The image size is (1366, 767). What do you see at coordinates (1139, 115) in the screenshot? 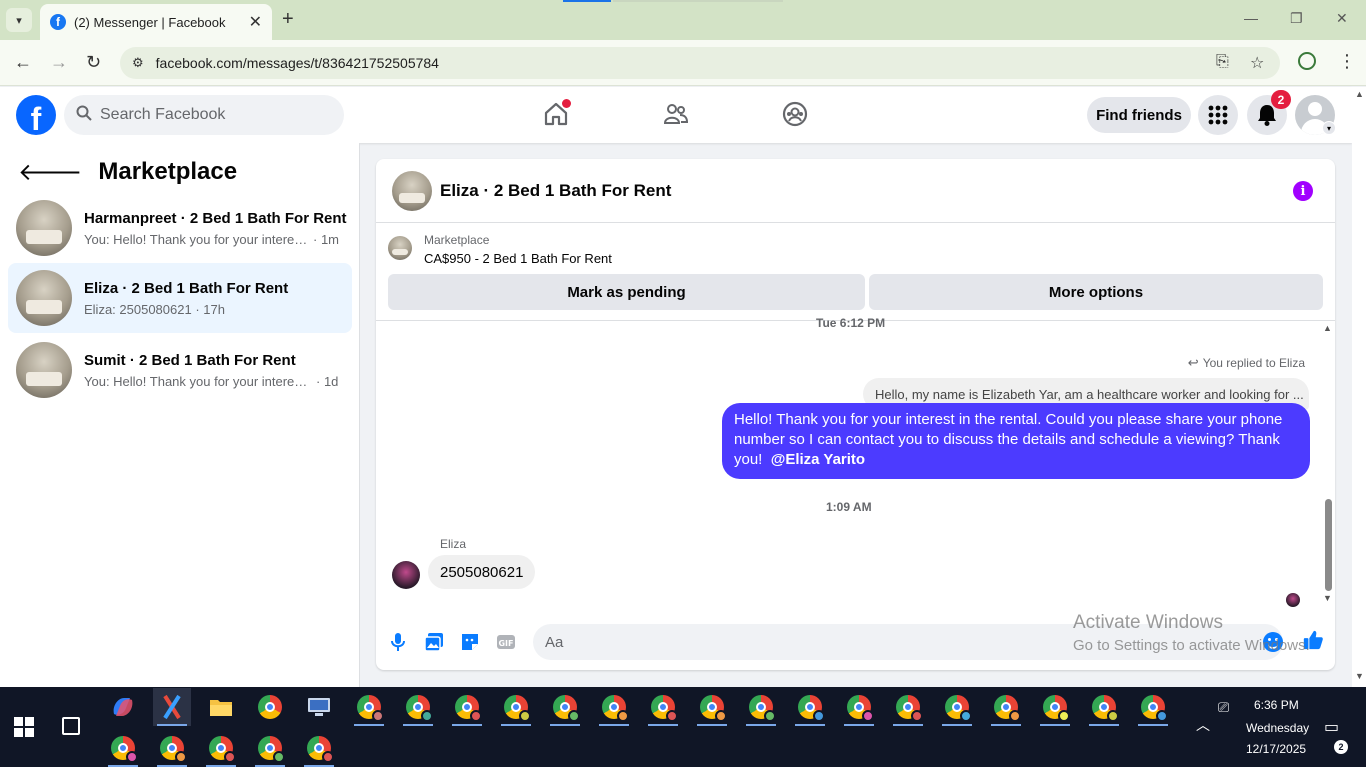
I see `find-friends-button: Find friends` at bounding box center [1139, 115].